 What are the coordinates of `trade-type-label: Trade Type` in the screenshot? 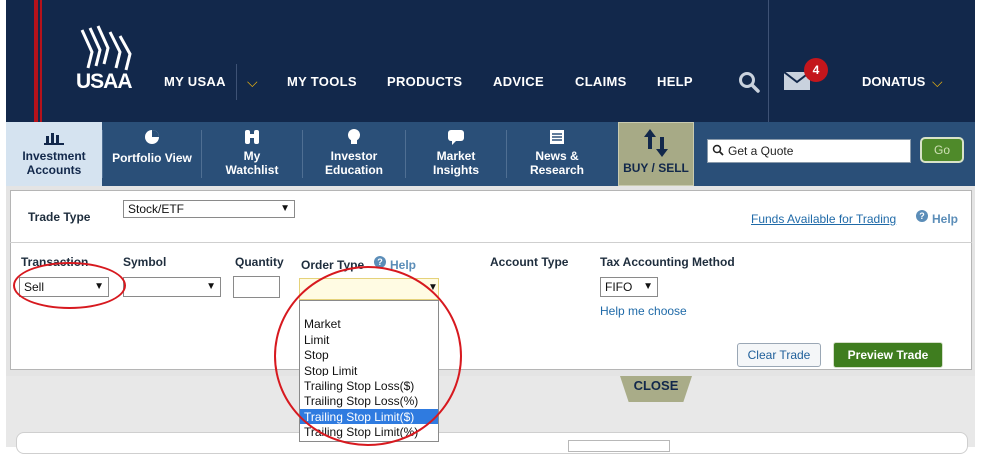 It's located at (59, 217).